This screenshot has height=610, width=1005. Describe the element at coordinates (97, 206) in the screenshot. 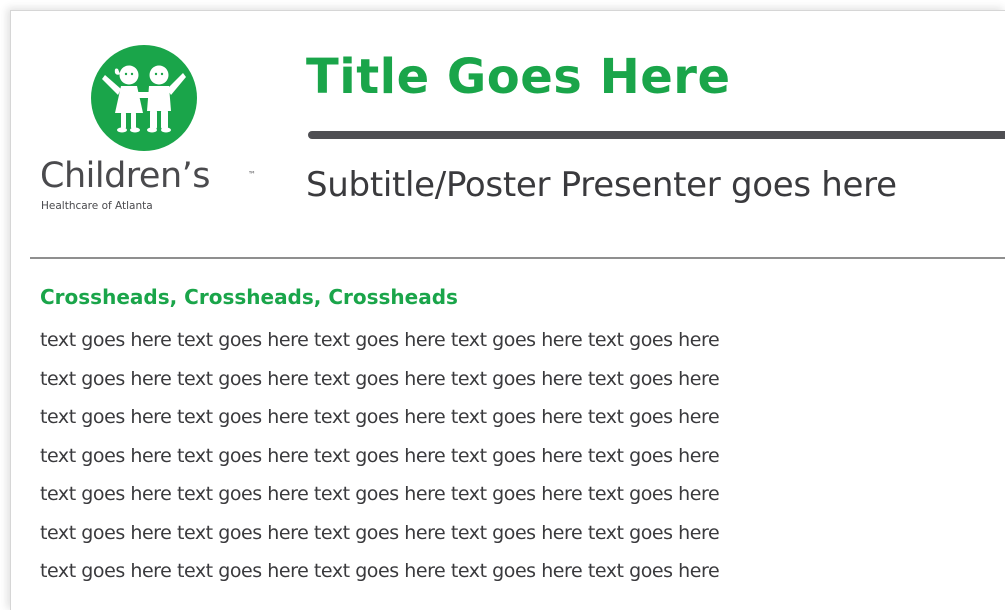

I see `logo-tagline: Healthcare of Atlanta` at that location.